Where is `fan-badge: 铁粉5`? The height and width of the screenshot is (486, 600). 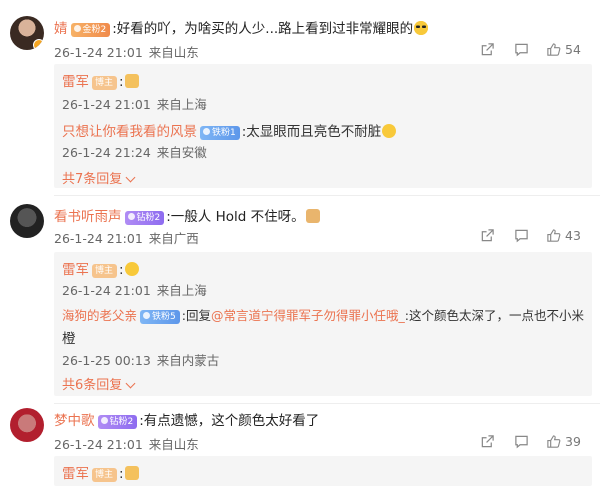
fan-badge: 铁粉5 is located at coordinates (160, 317).